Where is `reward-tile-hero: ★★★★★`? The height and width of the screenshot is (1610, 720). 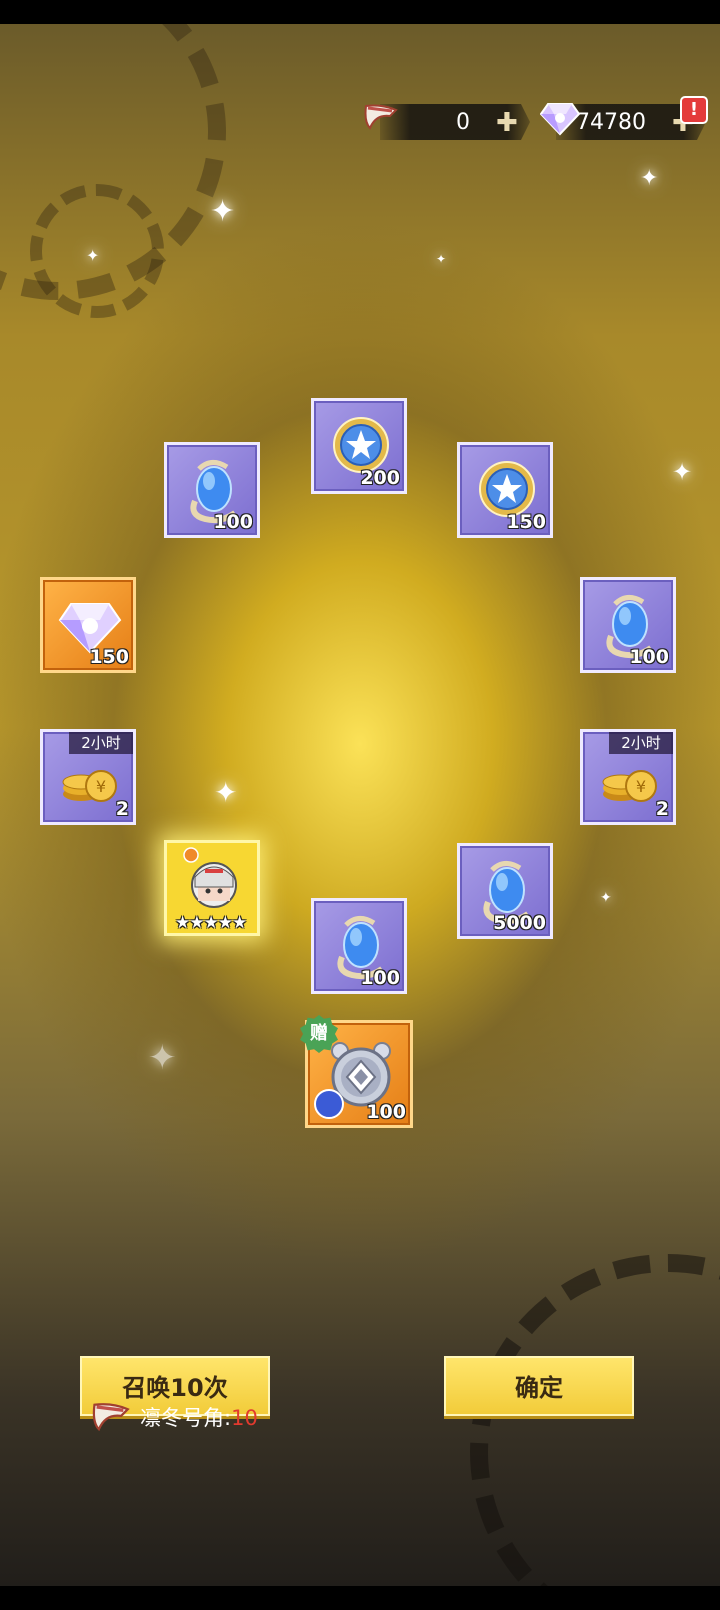
reward-tile-hero: ★★★★★ is located at coordinates (212, 888).